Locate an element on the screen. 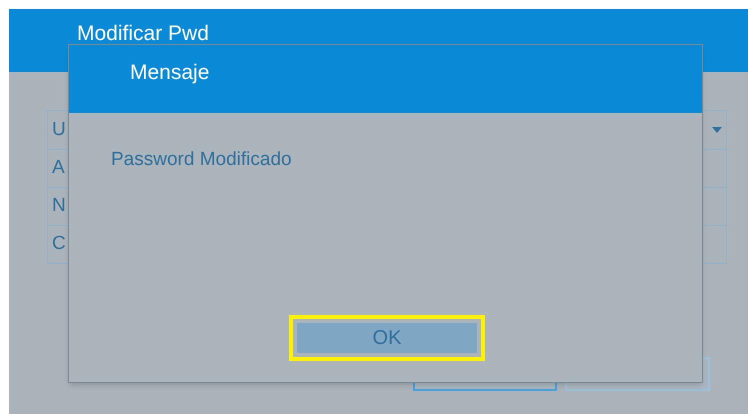 Image resolution: width=748 pixels, height=414 pixels. window-title: Modificar Pwd is located at coordinates (143, 34).